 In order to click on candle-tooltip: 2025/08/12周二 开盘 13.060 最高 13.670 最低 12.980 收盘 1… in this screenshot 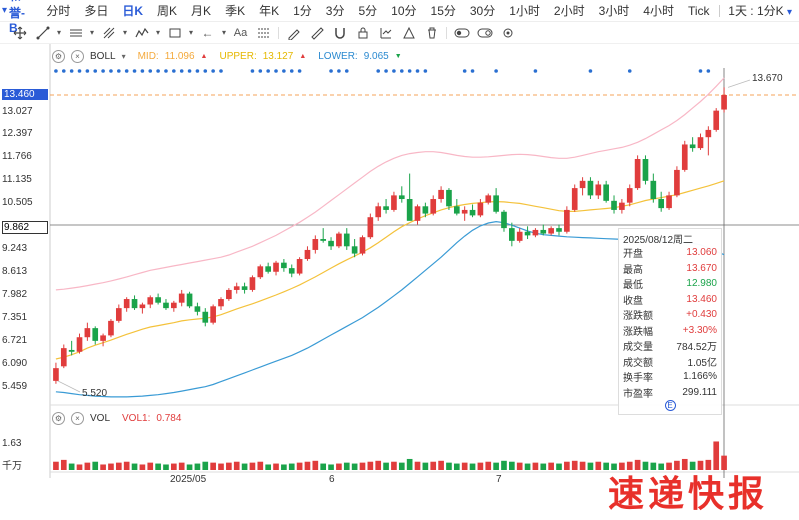, I will do `click(670, 321)`.